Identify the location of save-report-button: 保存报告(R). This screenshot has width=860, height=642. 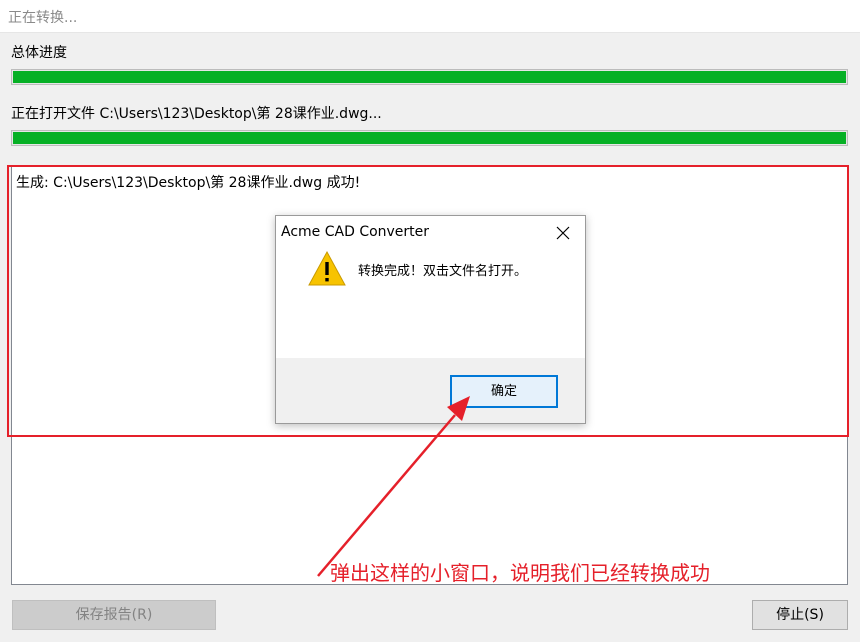
(114, 615).